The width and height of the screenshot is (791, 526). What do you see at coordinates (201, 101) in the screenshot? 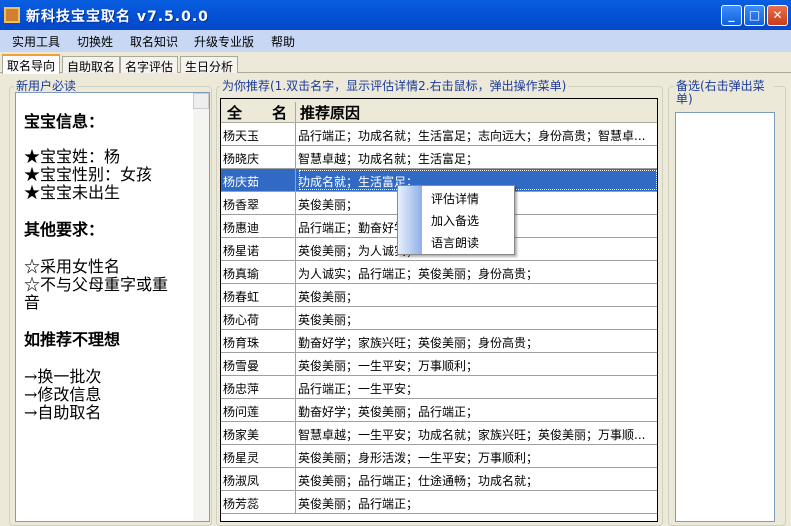
I see `scroll-up-icon` at bounding box center [201, 101].